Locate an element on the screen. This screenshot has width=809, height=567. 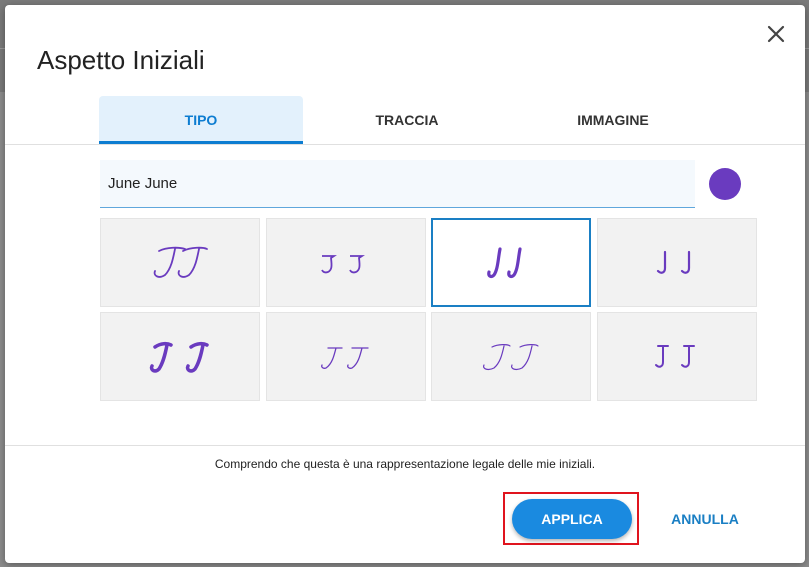
color-picker-button is located at coordinates (725, 184).